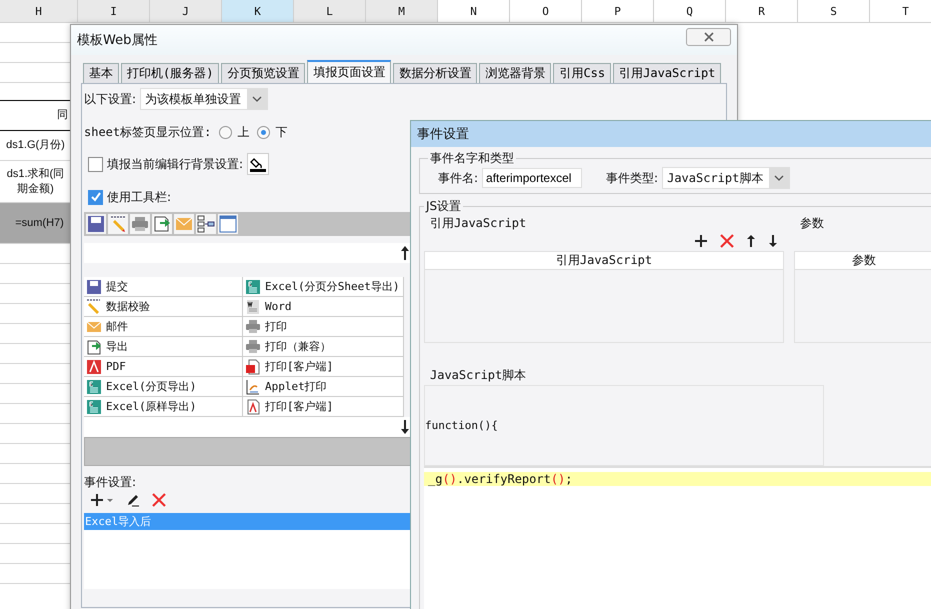 The height and width of the screenshot is (609, 931). What do you see at coordinates (726, 178) in the screenshot?
I see `event-type-dropdown: JavaScript脚本` at bounding box center [726, 178].